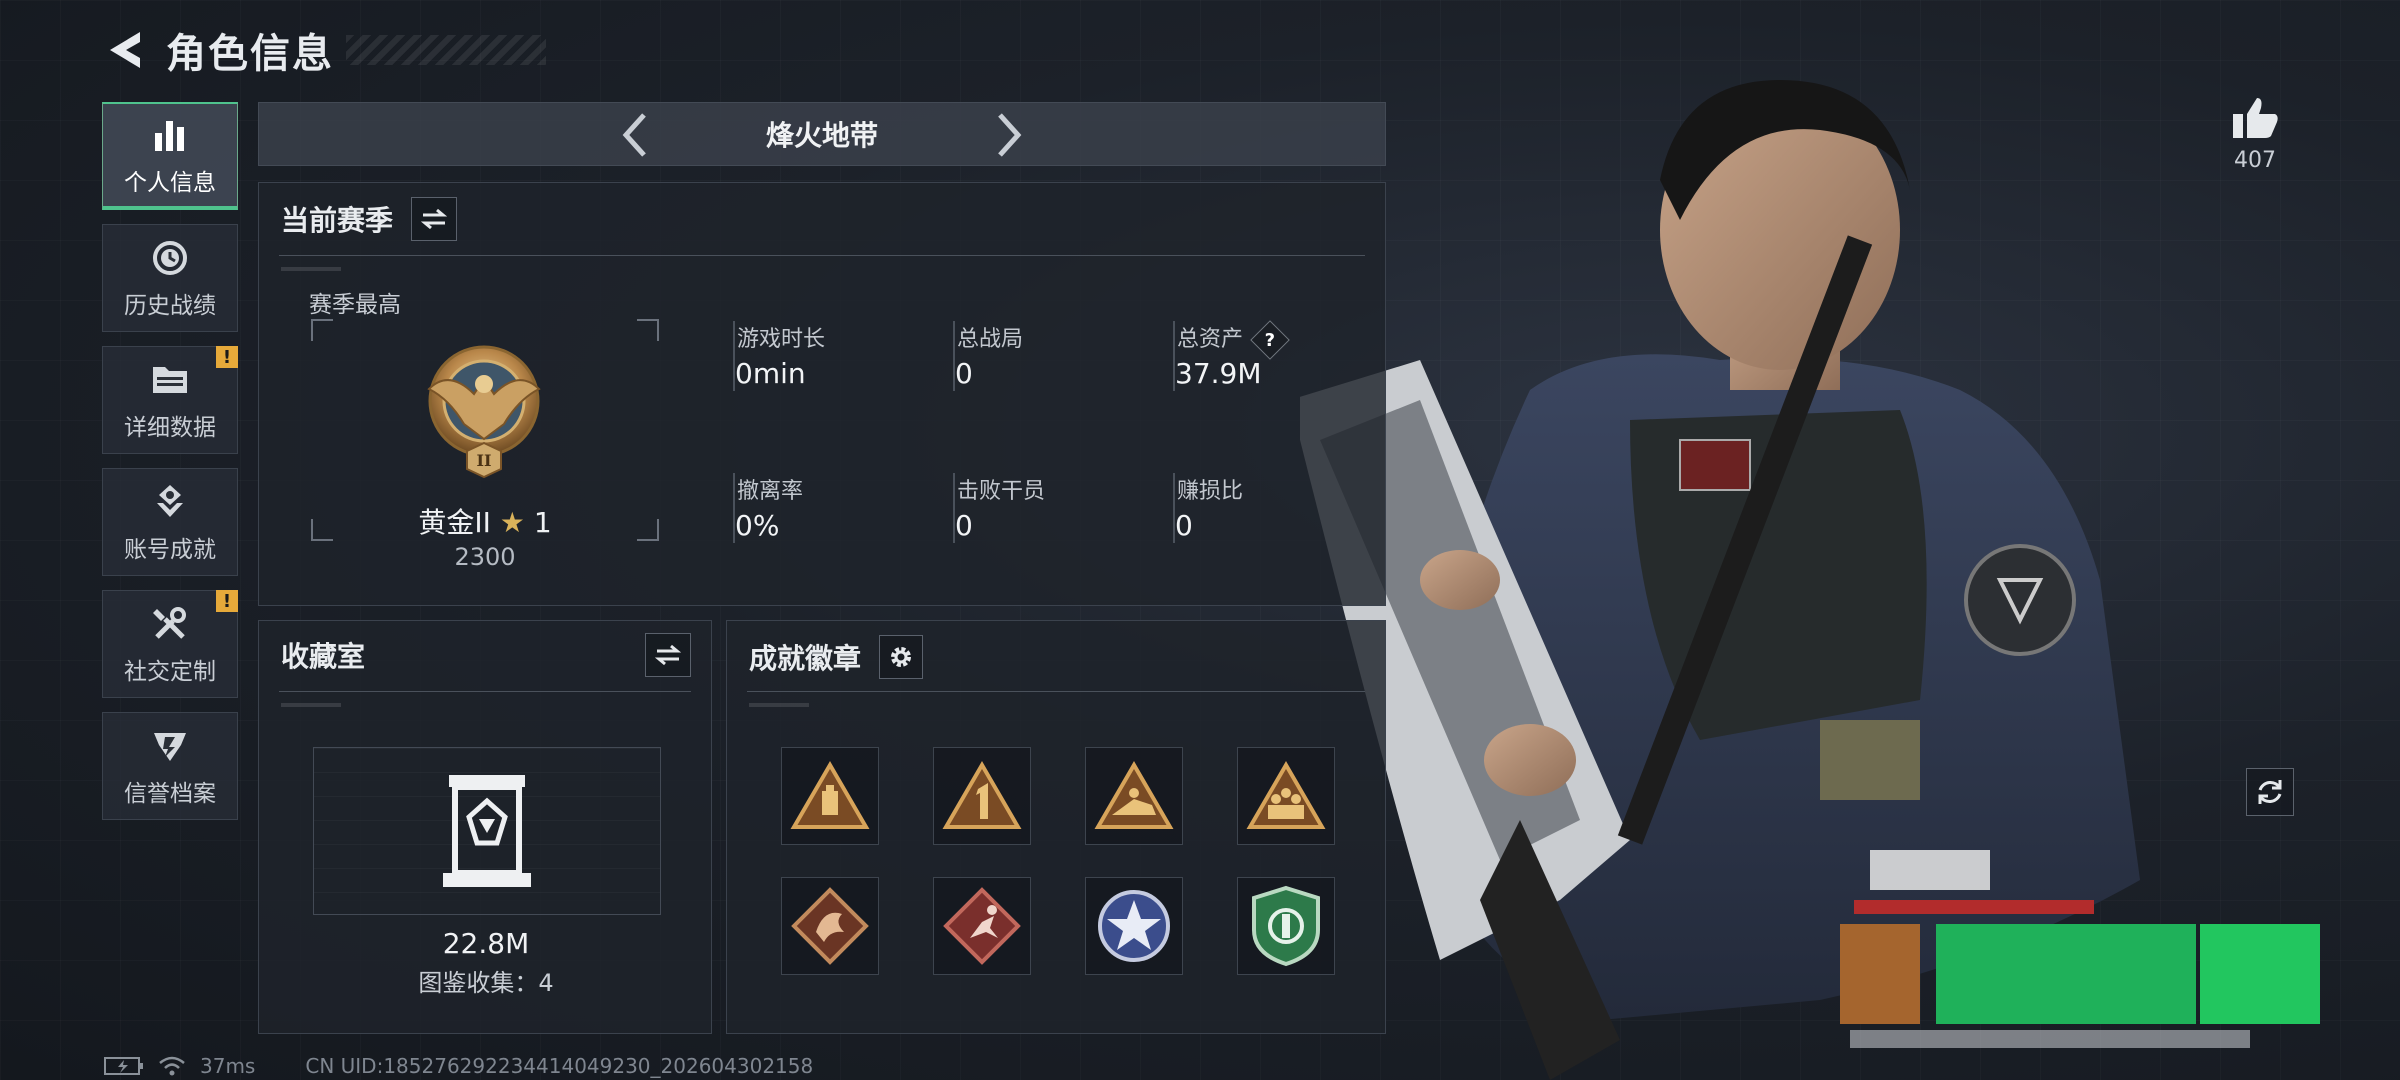 This screenshot has height=1080, width=2400. Describe the element at coordinates (170, 550) in the screenshot. I see `sidebar-item-label: 账号成就` at that location.